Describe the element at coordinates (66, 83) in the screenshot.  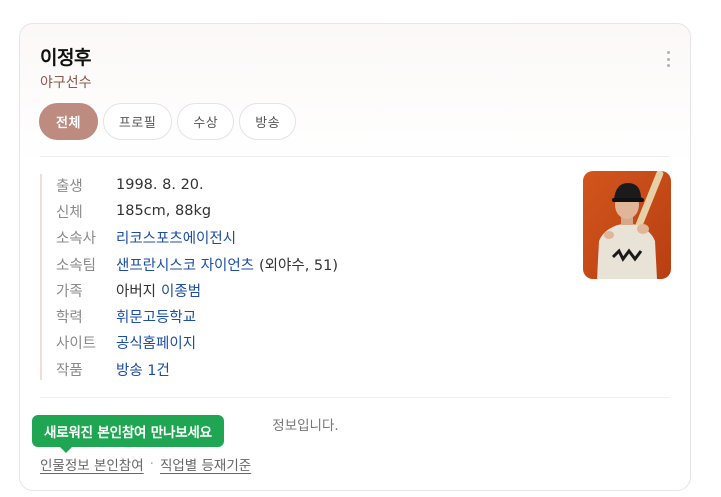
I see `profile-occupation: 야구선수` at that location.